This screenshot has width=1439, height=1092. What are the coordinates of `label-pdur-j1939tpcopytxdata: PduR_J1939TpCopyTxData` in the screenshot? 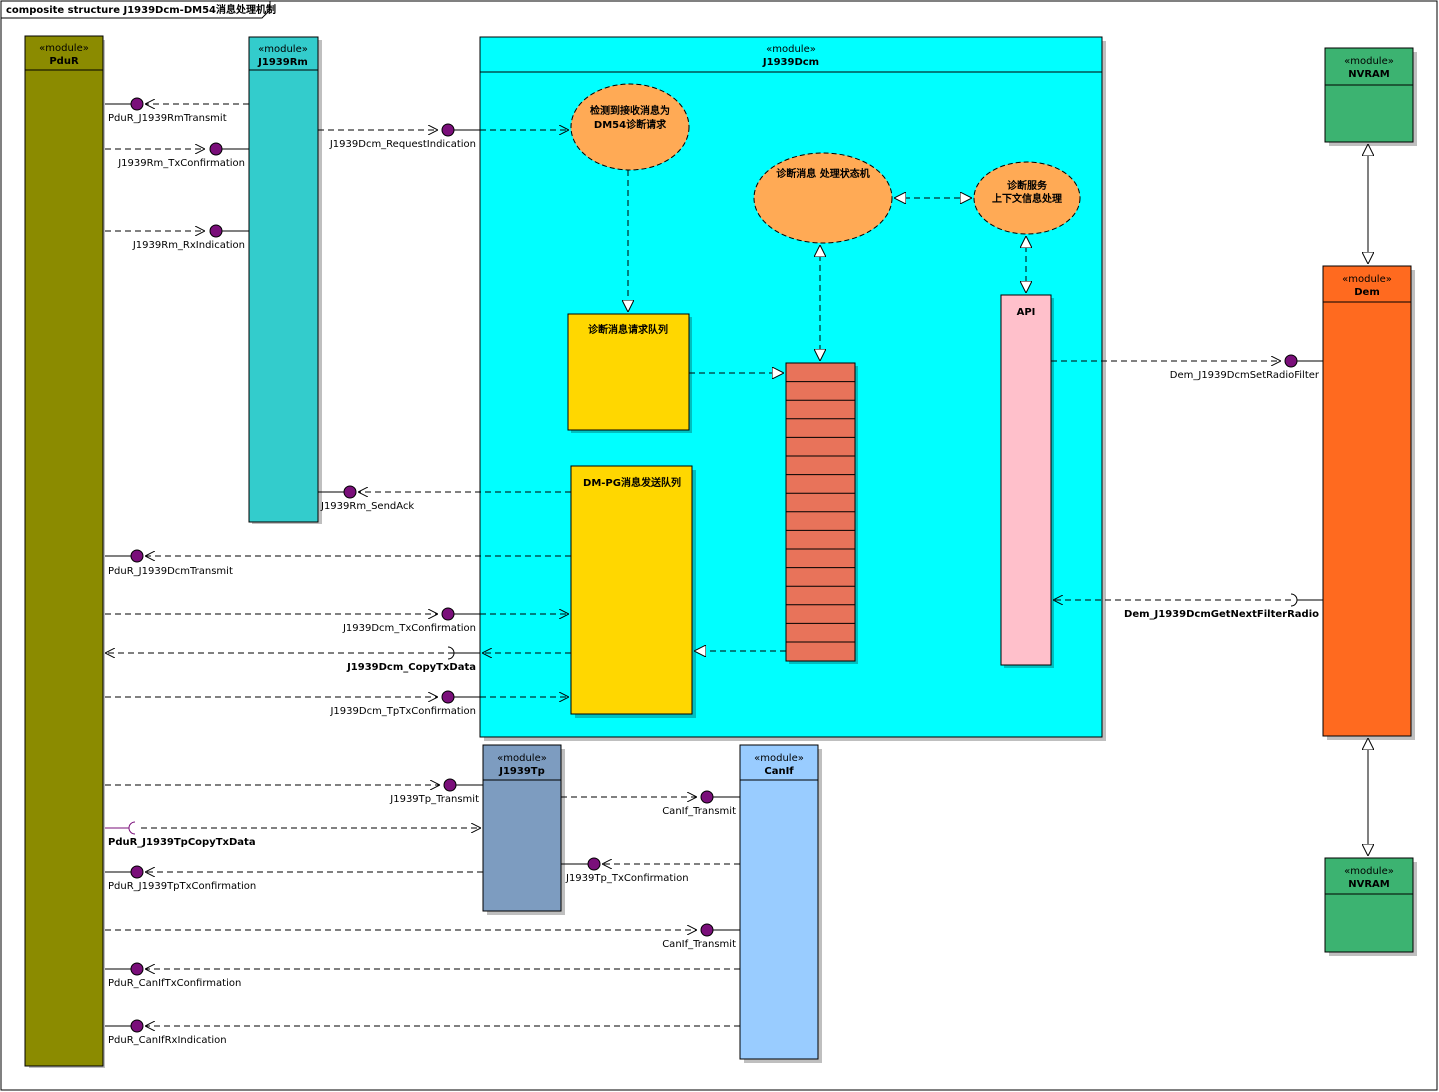 It's located at (182, 842).